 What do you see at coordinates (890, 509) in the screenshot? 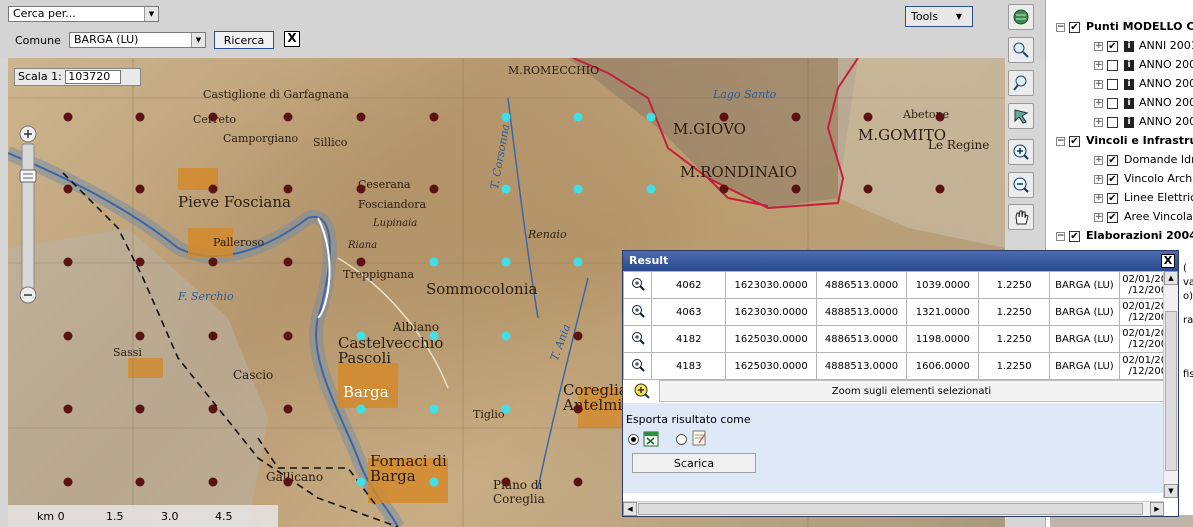
I see `scroll-thumb` at bounding box center [890, 509].